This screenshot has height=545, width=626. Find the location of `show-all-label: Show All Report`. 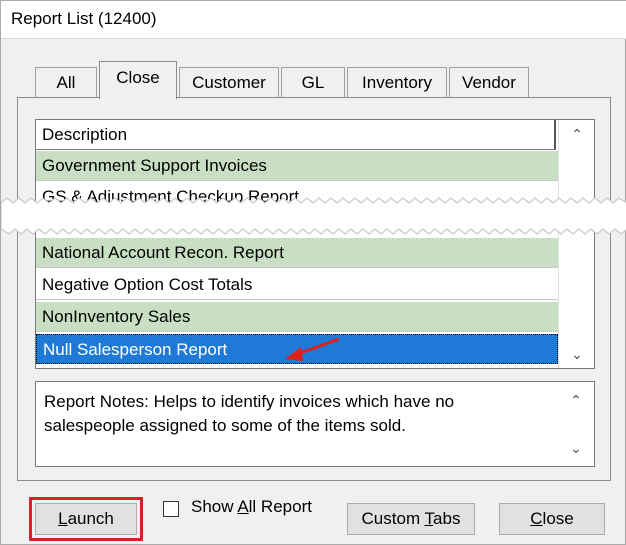

show-all-label: Show All Report is located at coordinates (251, 507).